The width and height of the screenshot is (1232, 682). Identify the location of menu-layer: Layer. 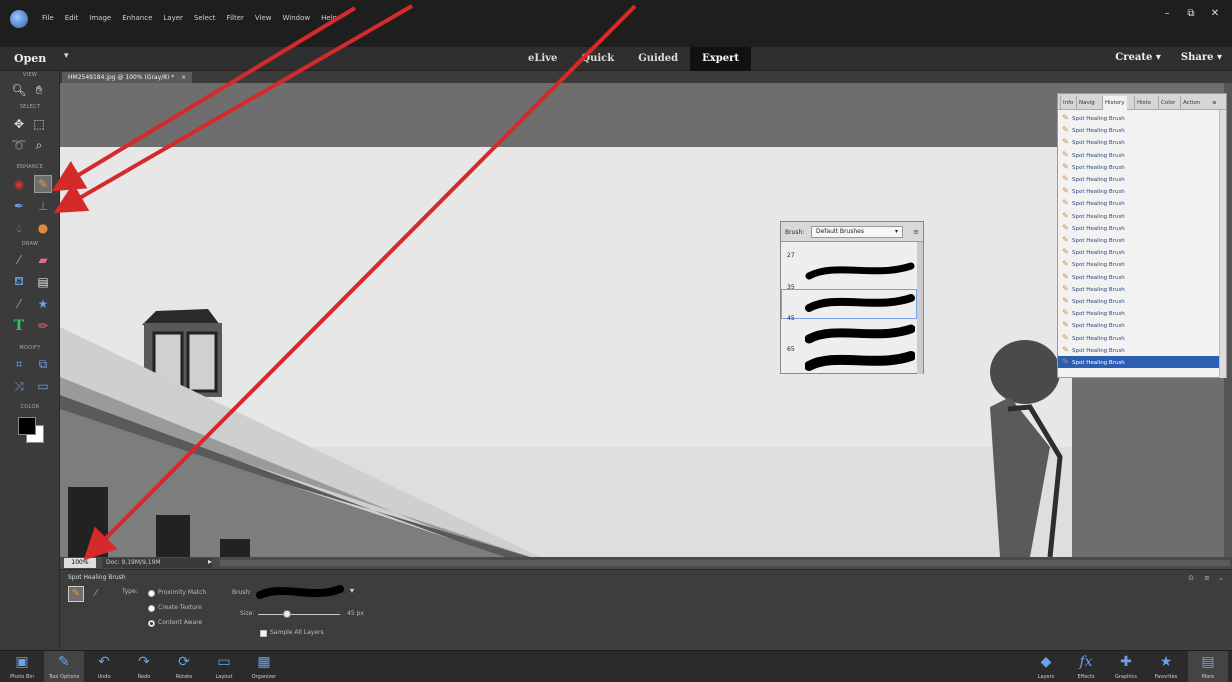
(173, 18).